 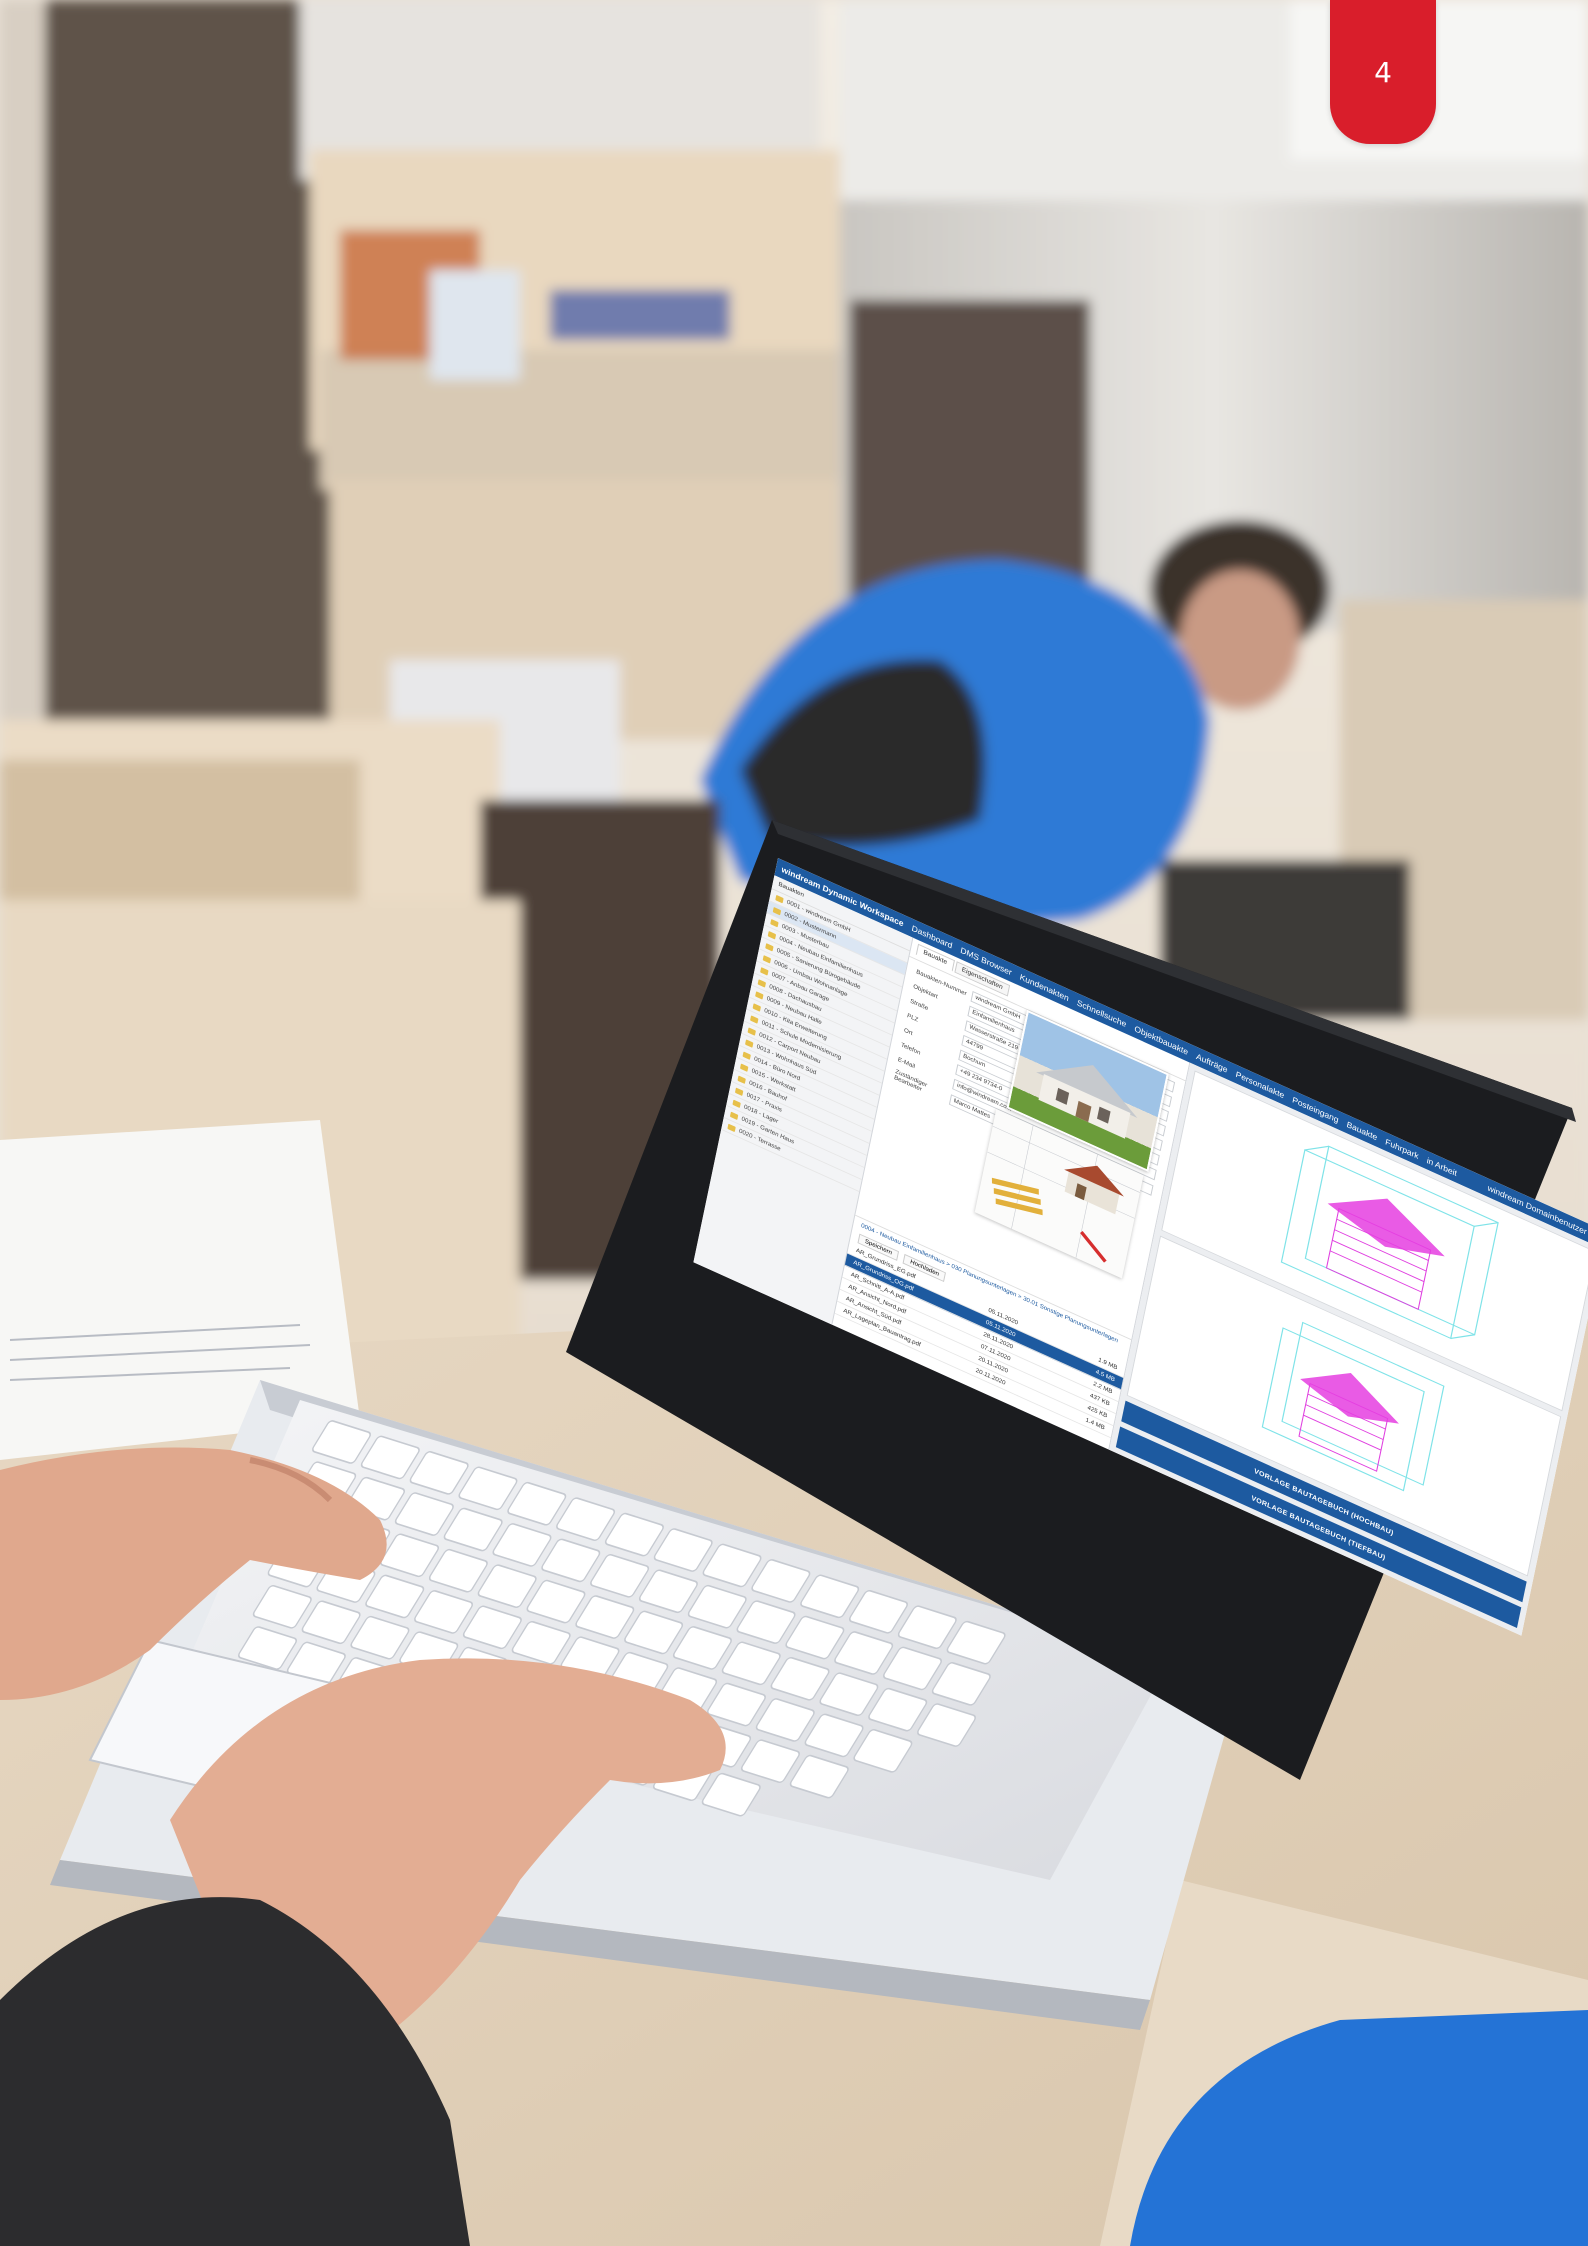 I want to click on page-number-badge: 4, so click(x=1383, y=72).